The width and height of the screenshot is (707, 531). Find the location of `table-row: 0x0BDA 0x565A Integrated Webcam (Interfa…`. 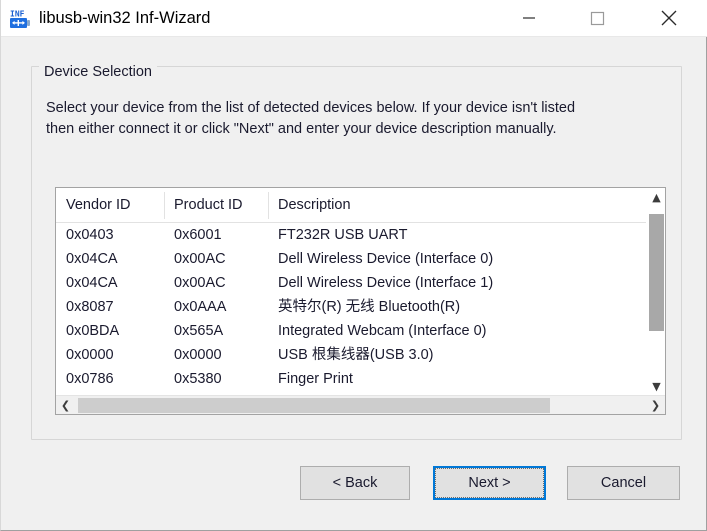

table-row: 0x0BDA 0x565A Integrated Webcam (Interfa… is located at coordinates (351, 331).